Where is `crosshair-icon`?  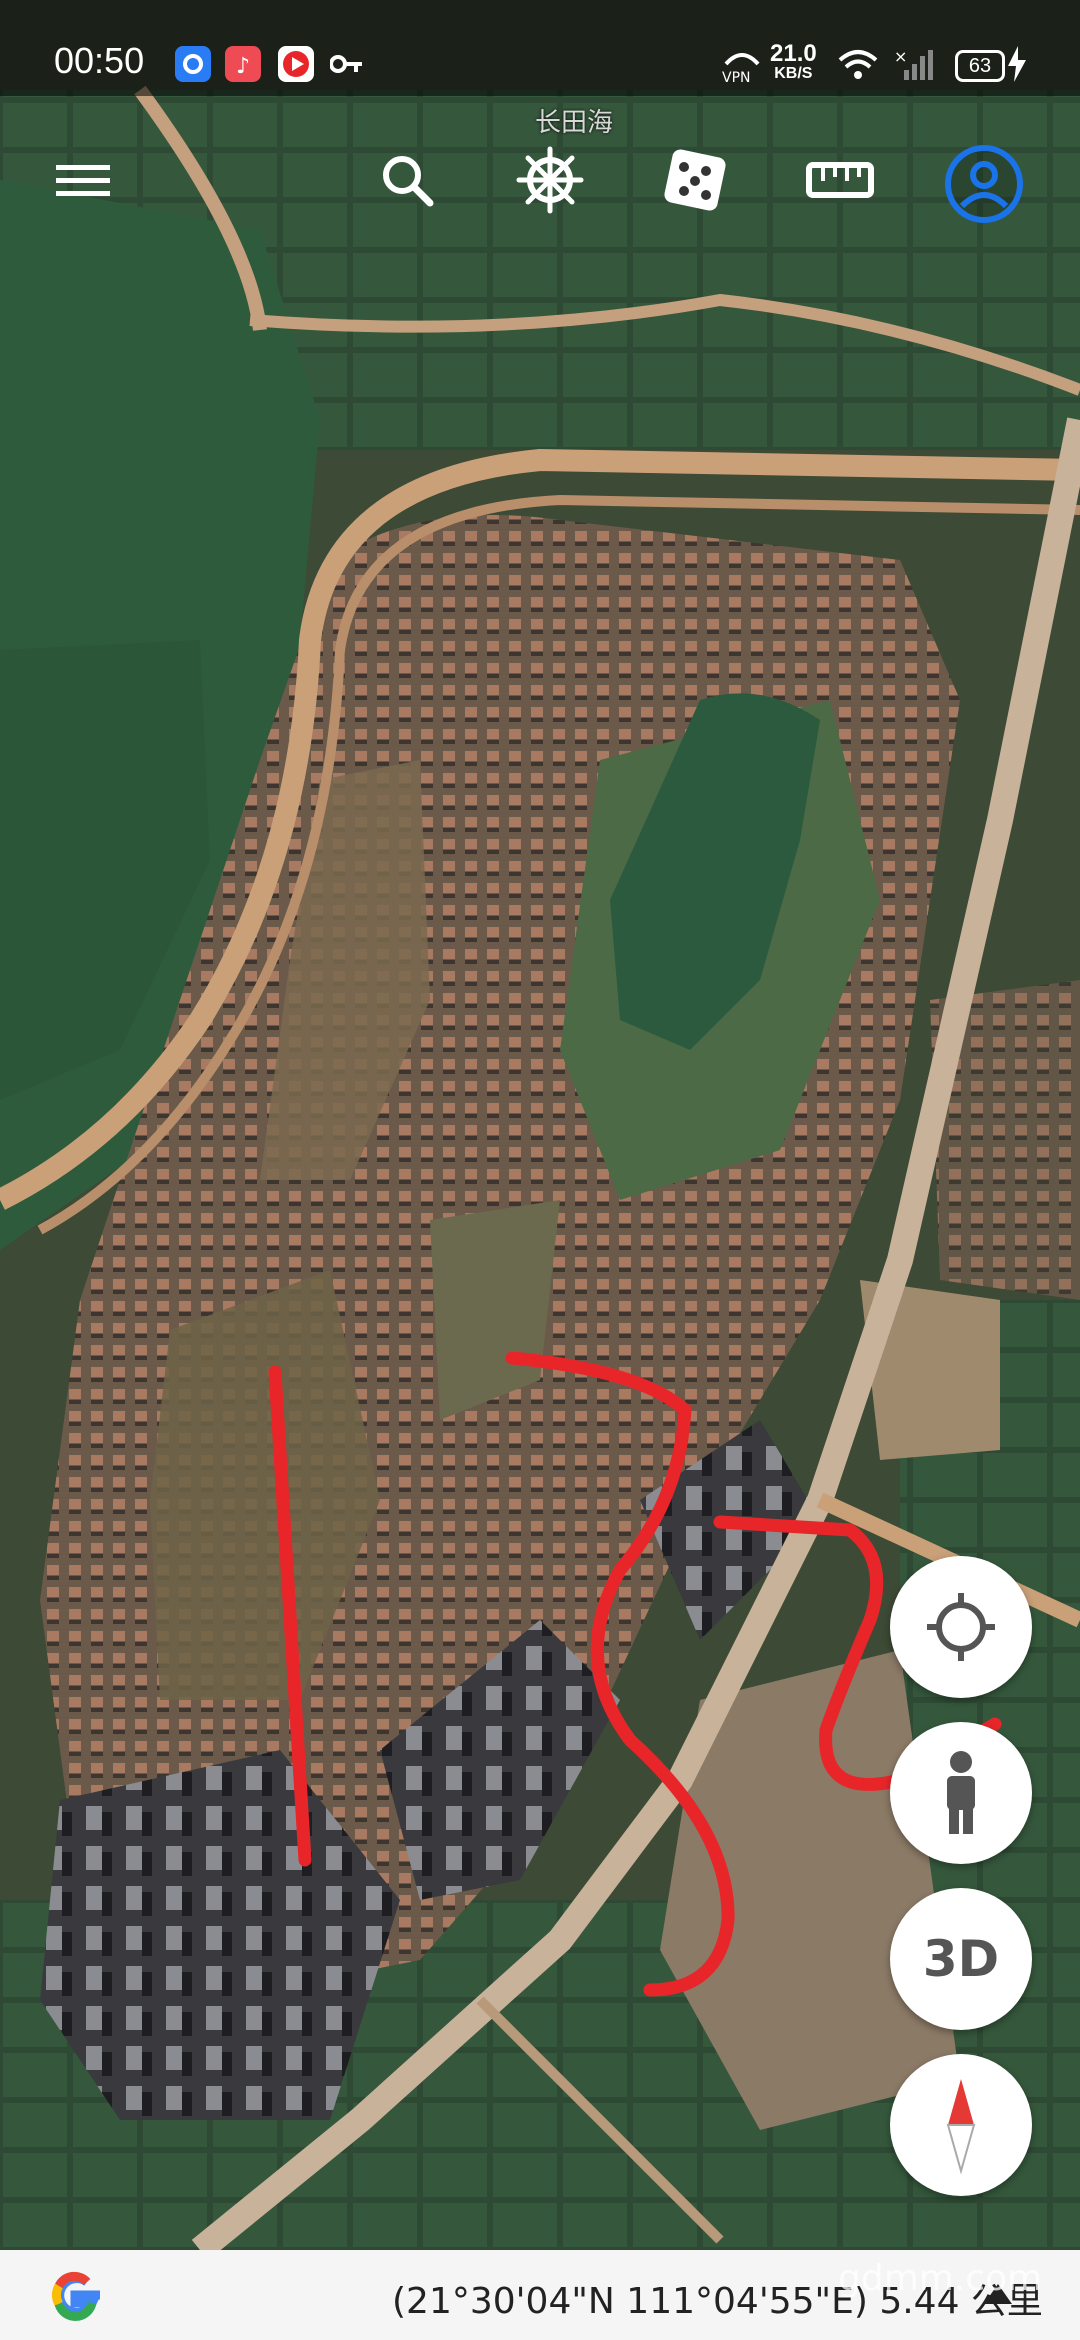 crosshair-icon is located at coordinates (961, 1627).